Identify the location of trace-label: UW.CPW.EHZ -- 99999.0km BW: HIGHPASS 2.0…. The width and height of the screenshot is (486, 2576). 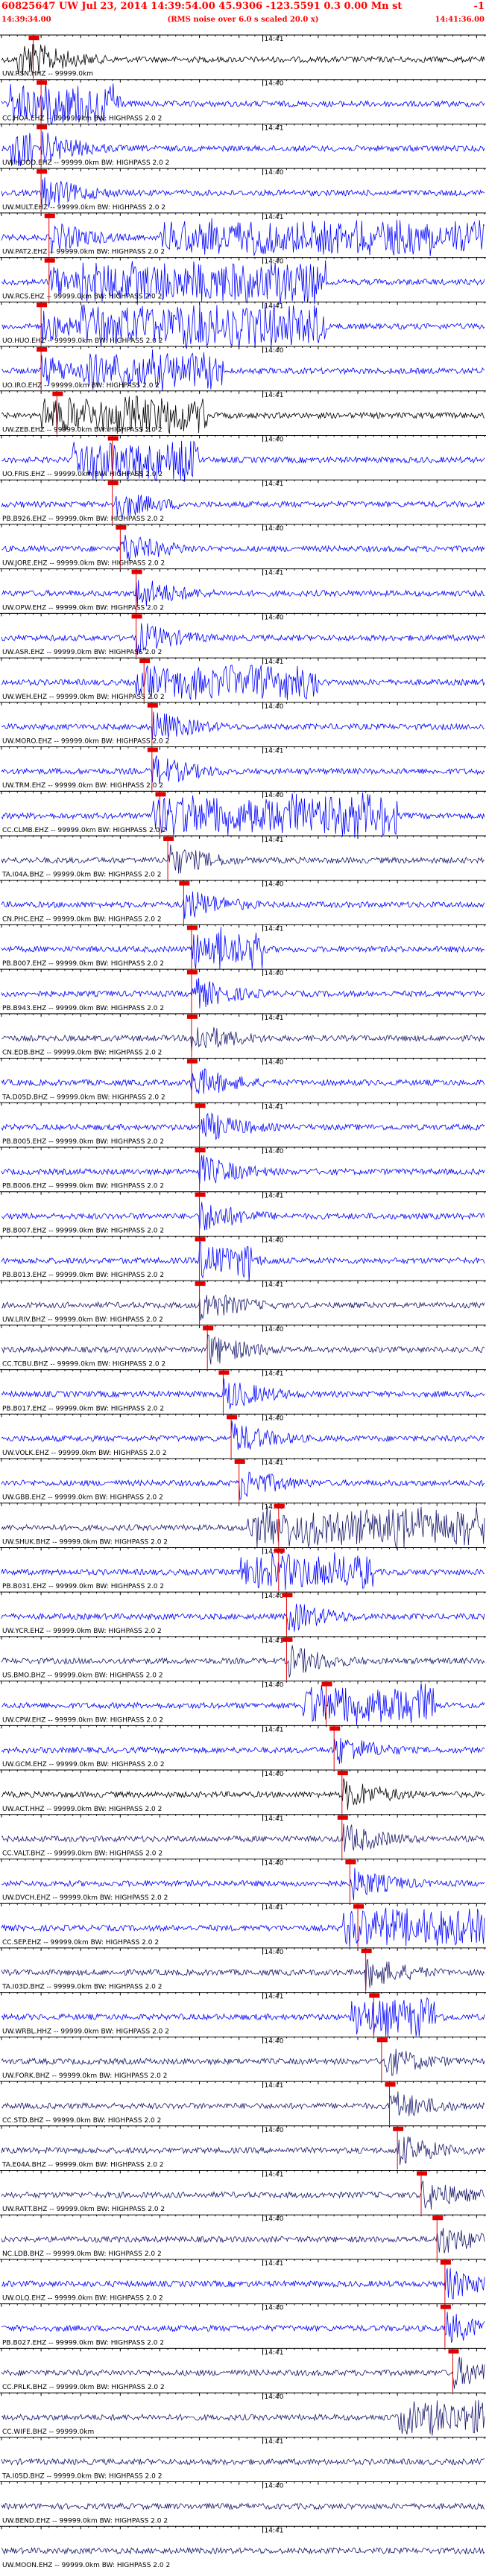
(83, 1720).